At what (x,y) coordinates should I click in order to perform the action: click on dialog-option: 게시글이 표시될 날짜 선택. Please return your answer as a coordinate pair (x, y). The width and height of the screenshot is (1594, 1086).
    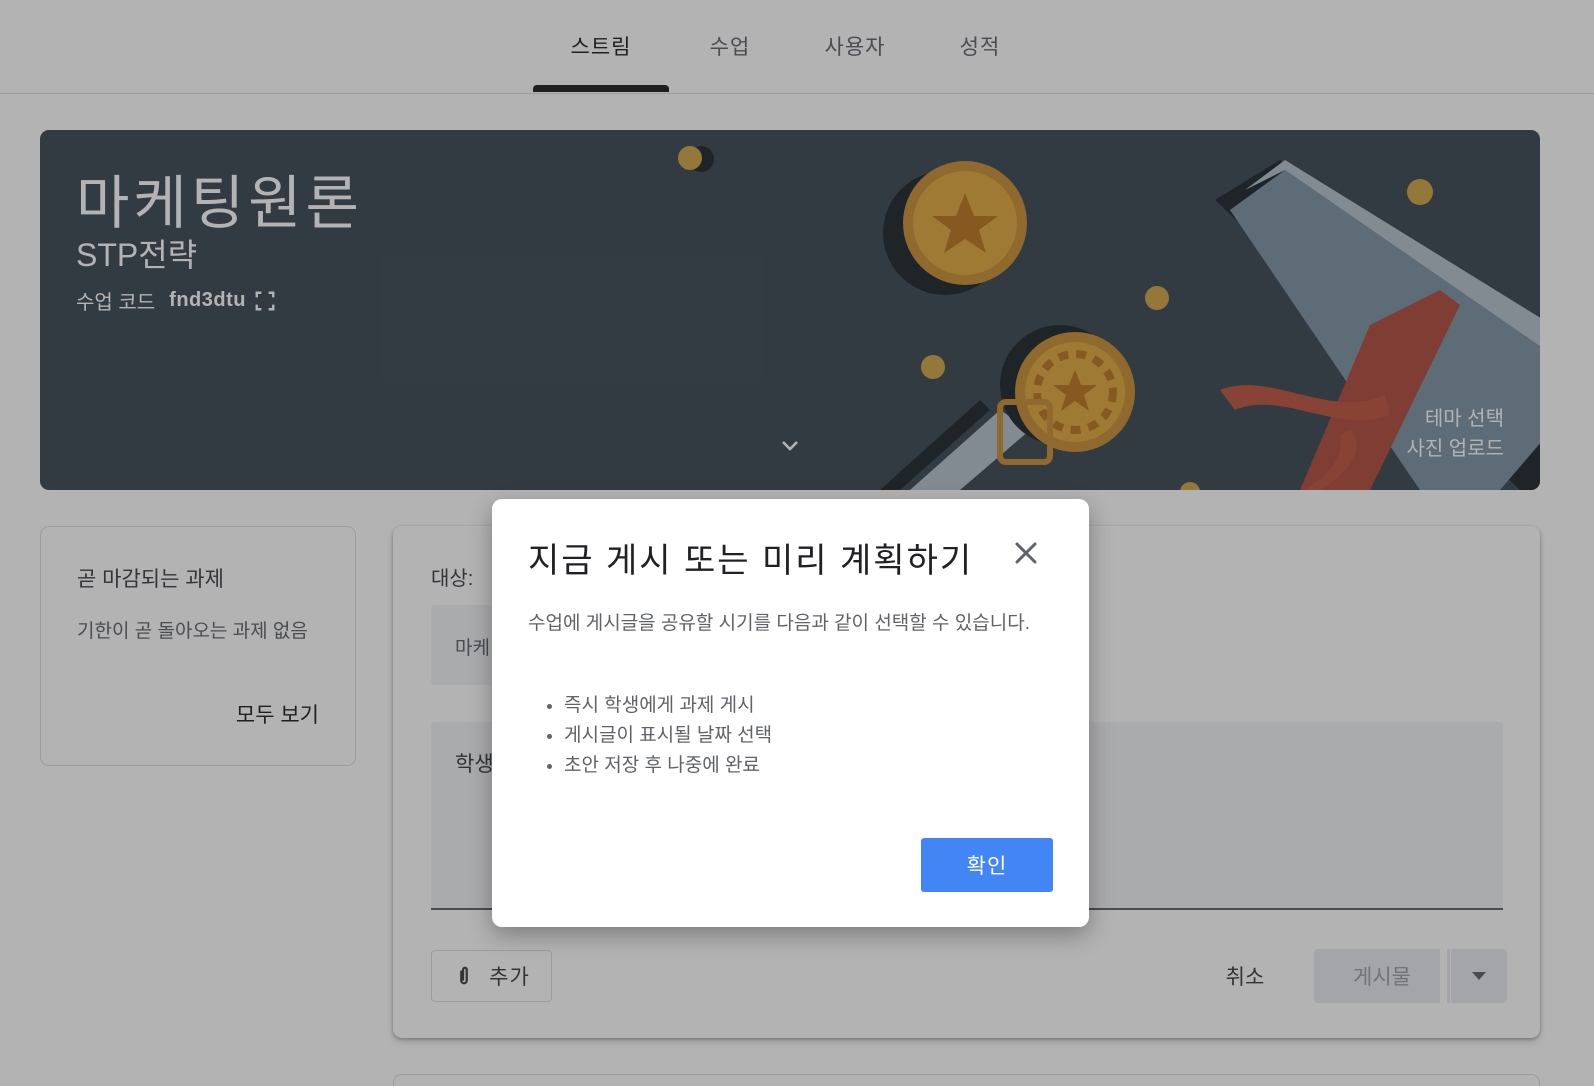
    Looking at the image, I should click on (668, 736).